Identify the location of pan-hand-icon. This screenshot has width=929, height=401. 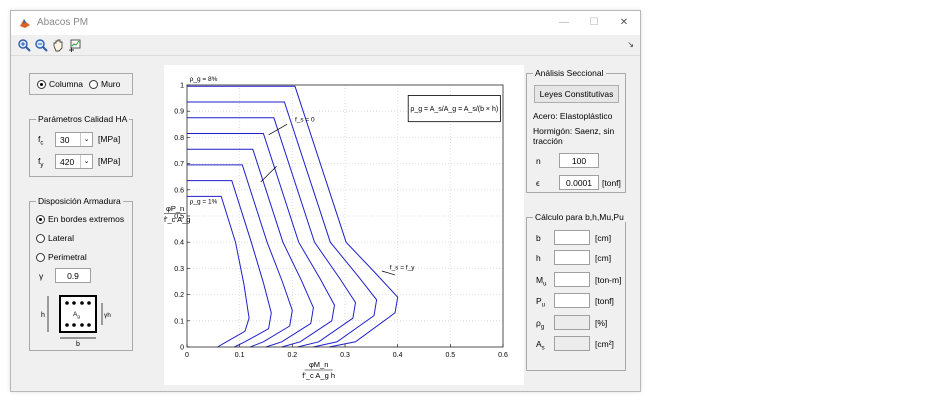
(58, 45).